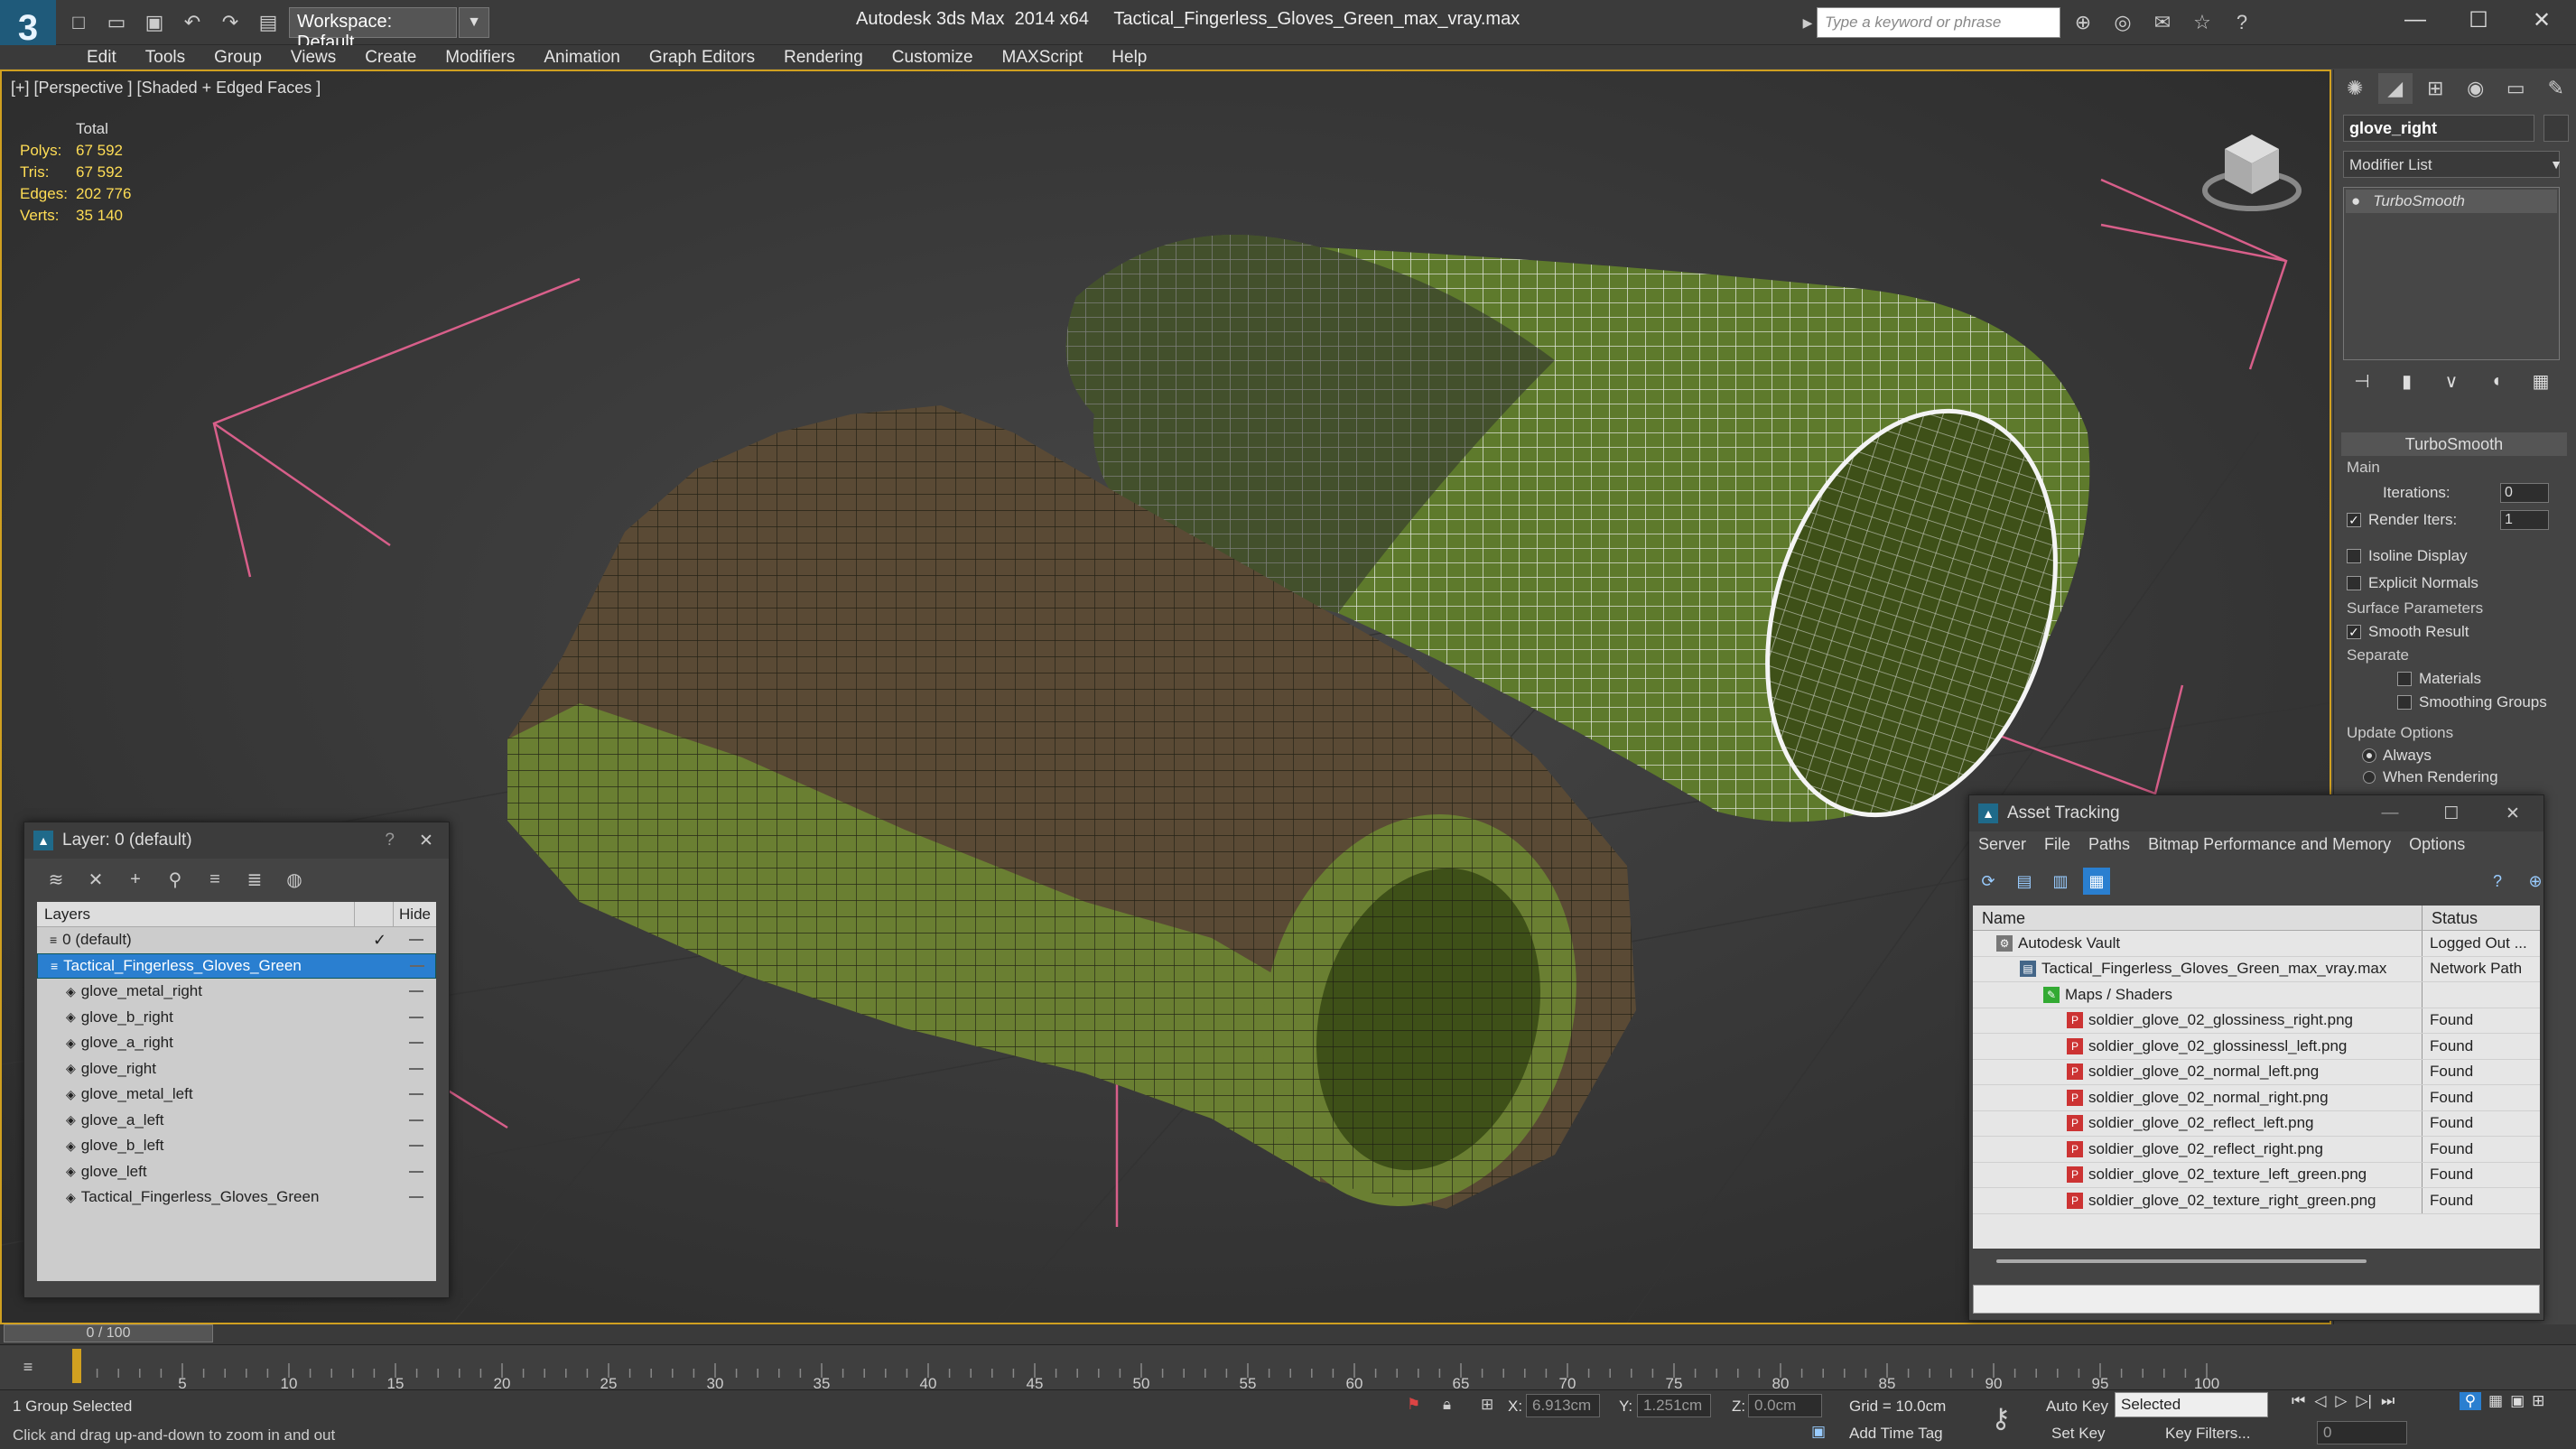 The height and width of the screenshot is (1449, 2576). Describe the element at coordinates (702, 57) in the screenshot. I see `menu-graph-editors: Graph Editors` at that location.